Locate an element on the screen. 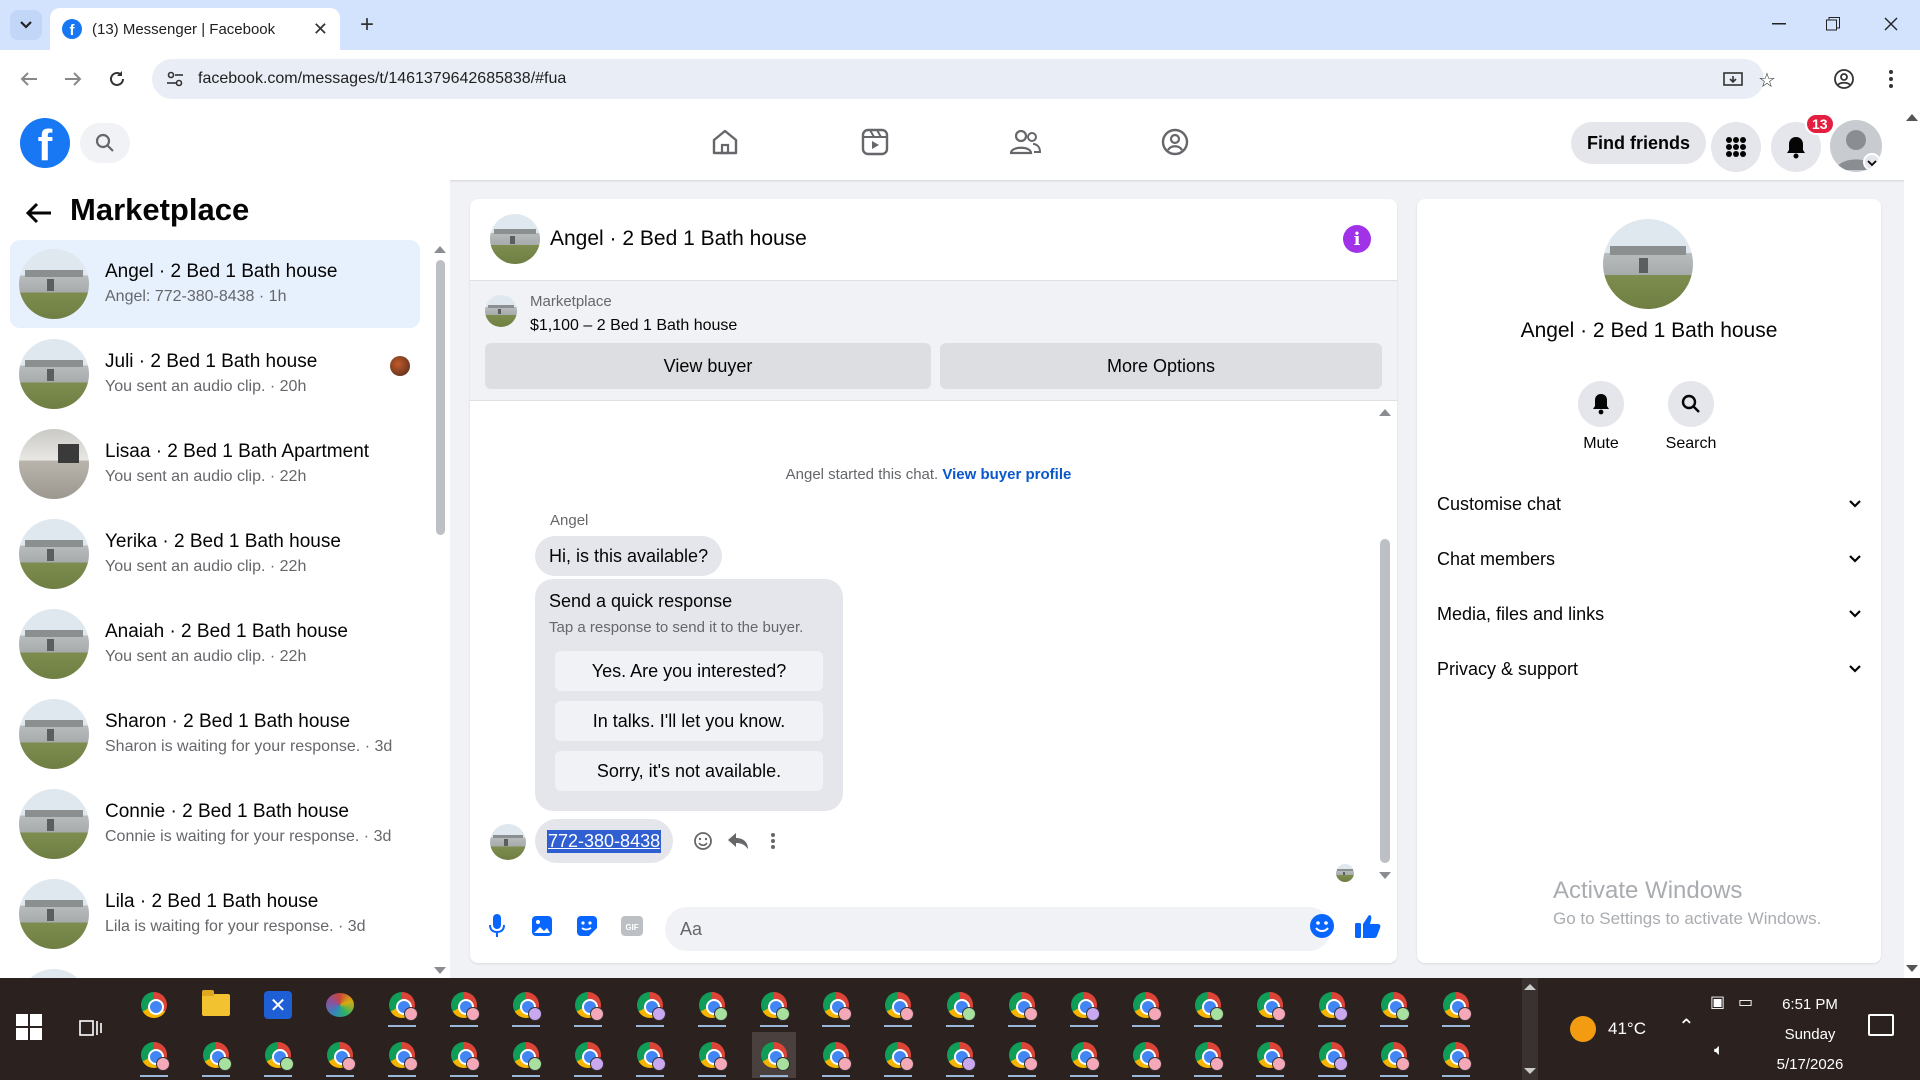 The image size is (1920, 1080). volume-icon: 🔈︎ is located at coordinates (1719, 1051).